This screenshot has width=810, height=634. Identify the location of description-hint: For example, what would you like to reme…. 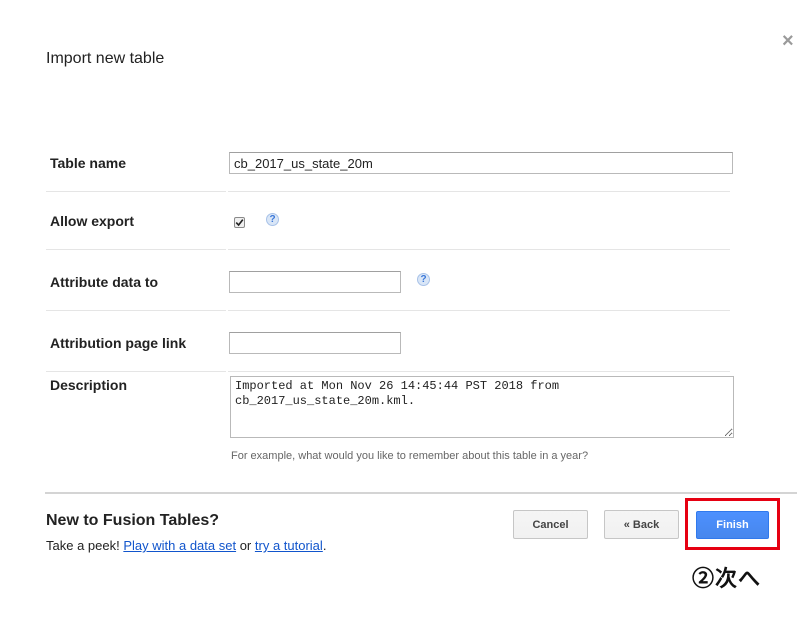
(410, 456).